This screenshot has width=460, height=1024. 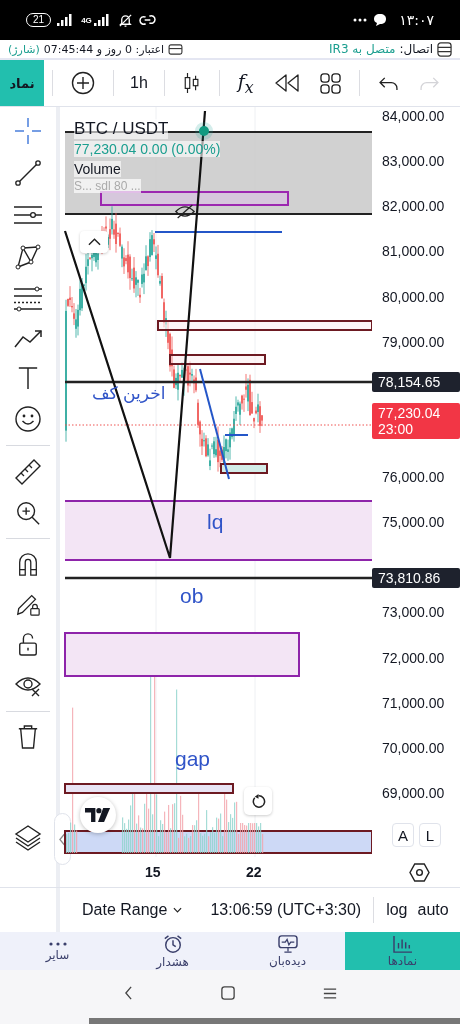 What do you see at coordinates (286, 910) in the screenshot?
I see `timezone-clock: 13:06:59 (UTC+3:30)` at bounding box center [286, 910].